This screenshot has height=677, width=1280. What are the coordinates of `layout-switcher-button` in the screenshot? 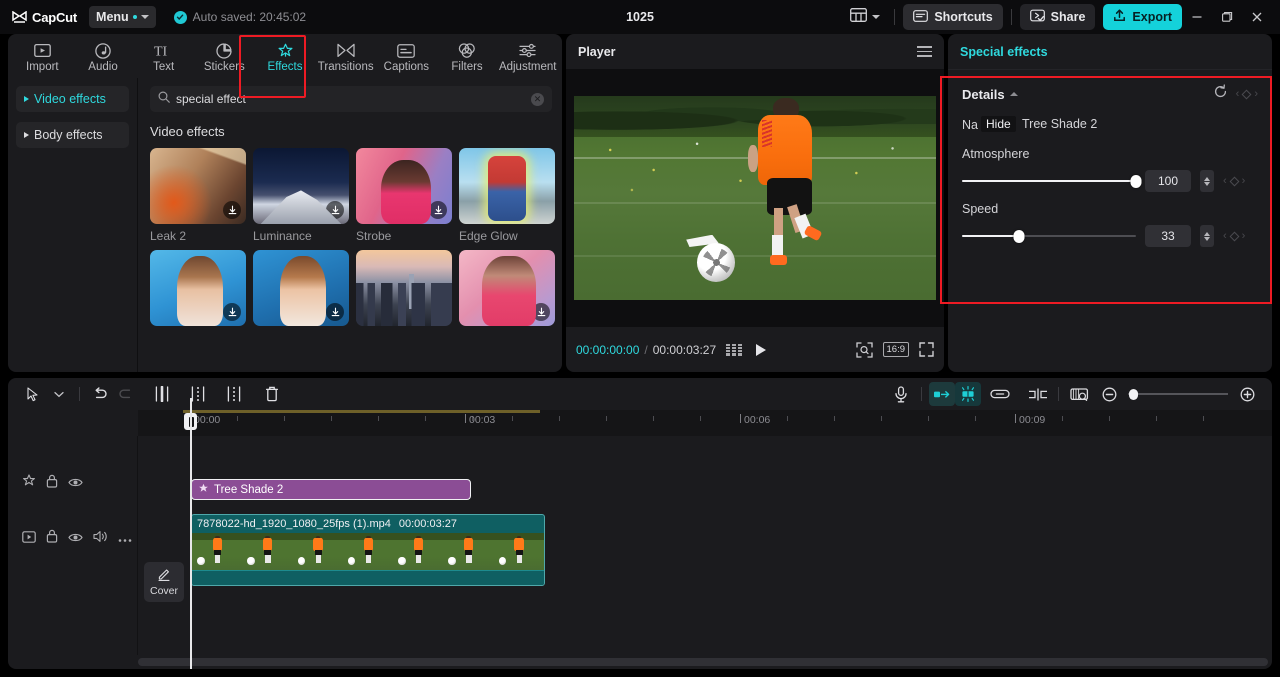 It's located at (865, 17).